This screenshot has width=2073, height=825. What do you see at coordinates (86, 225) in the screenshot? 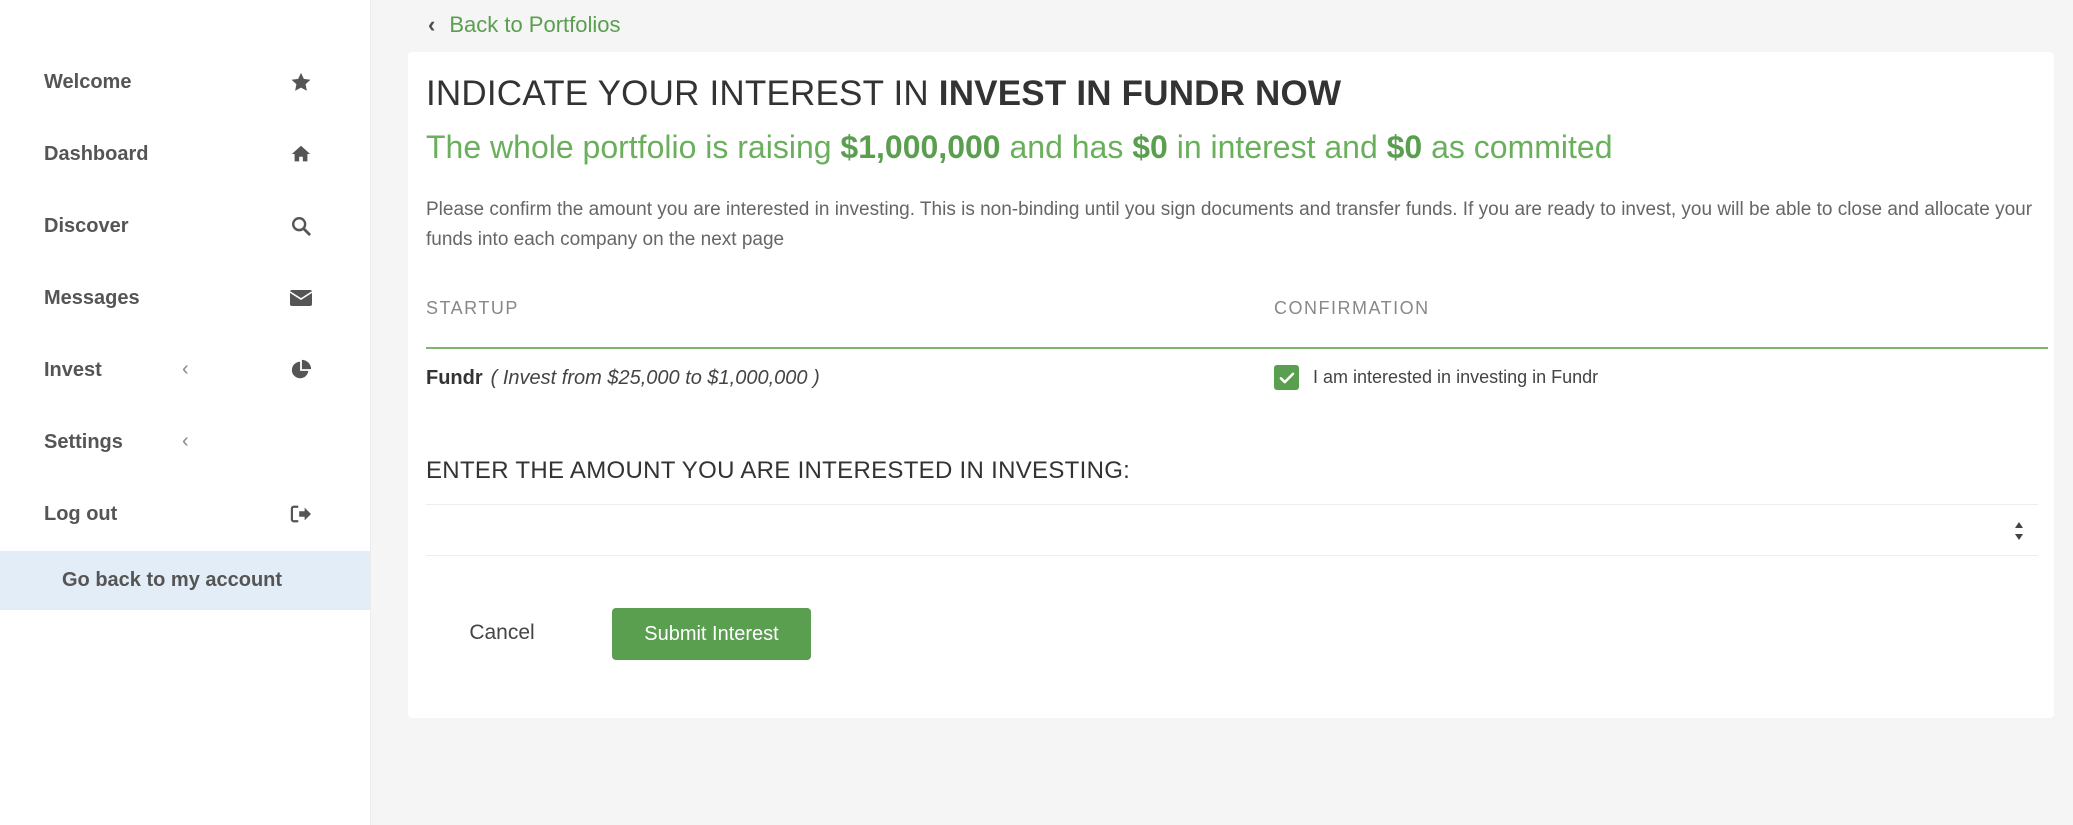
I see `sidebar-item-label: Discover` at bounding box center [86, 225].